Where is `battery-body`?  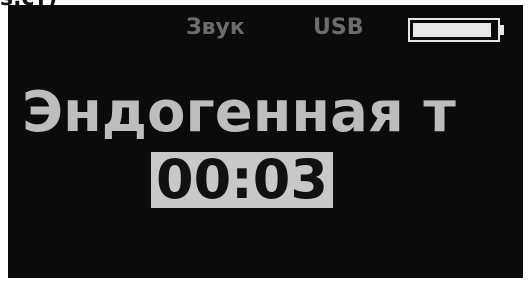 battery-body is located at coordinates (454, 30).